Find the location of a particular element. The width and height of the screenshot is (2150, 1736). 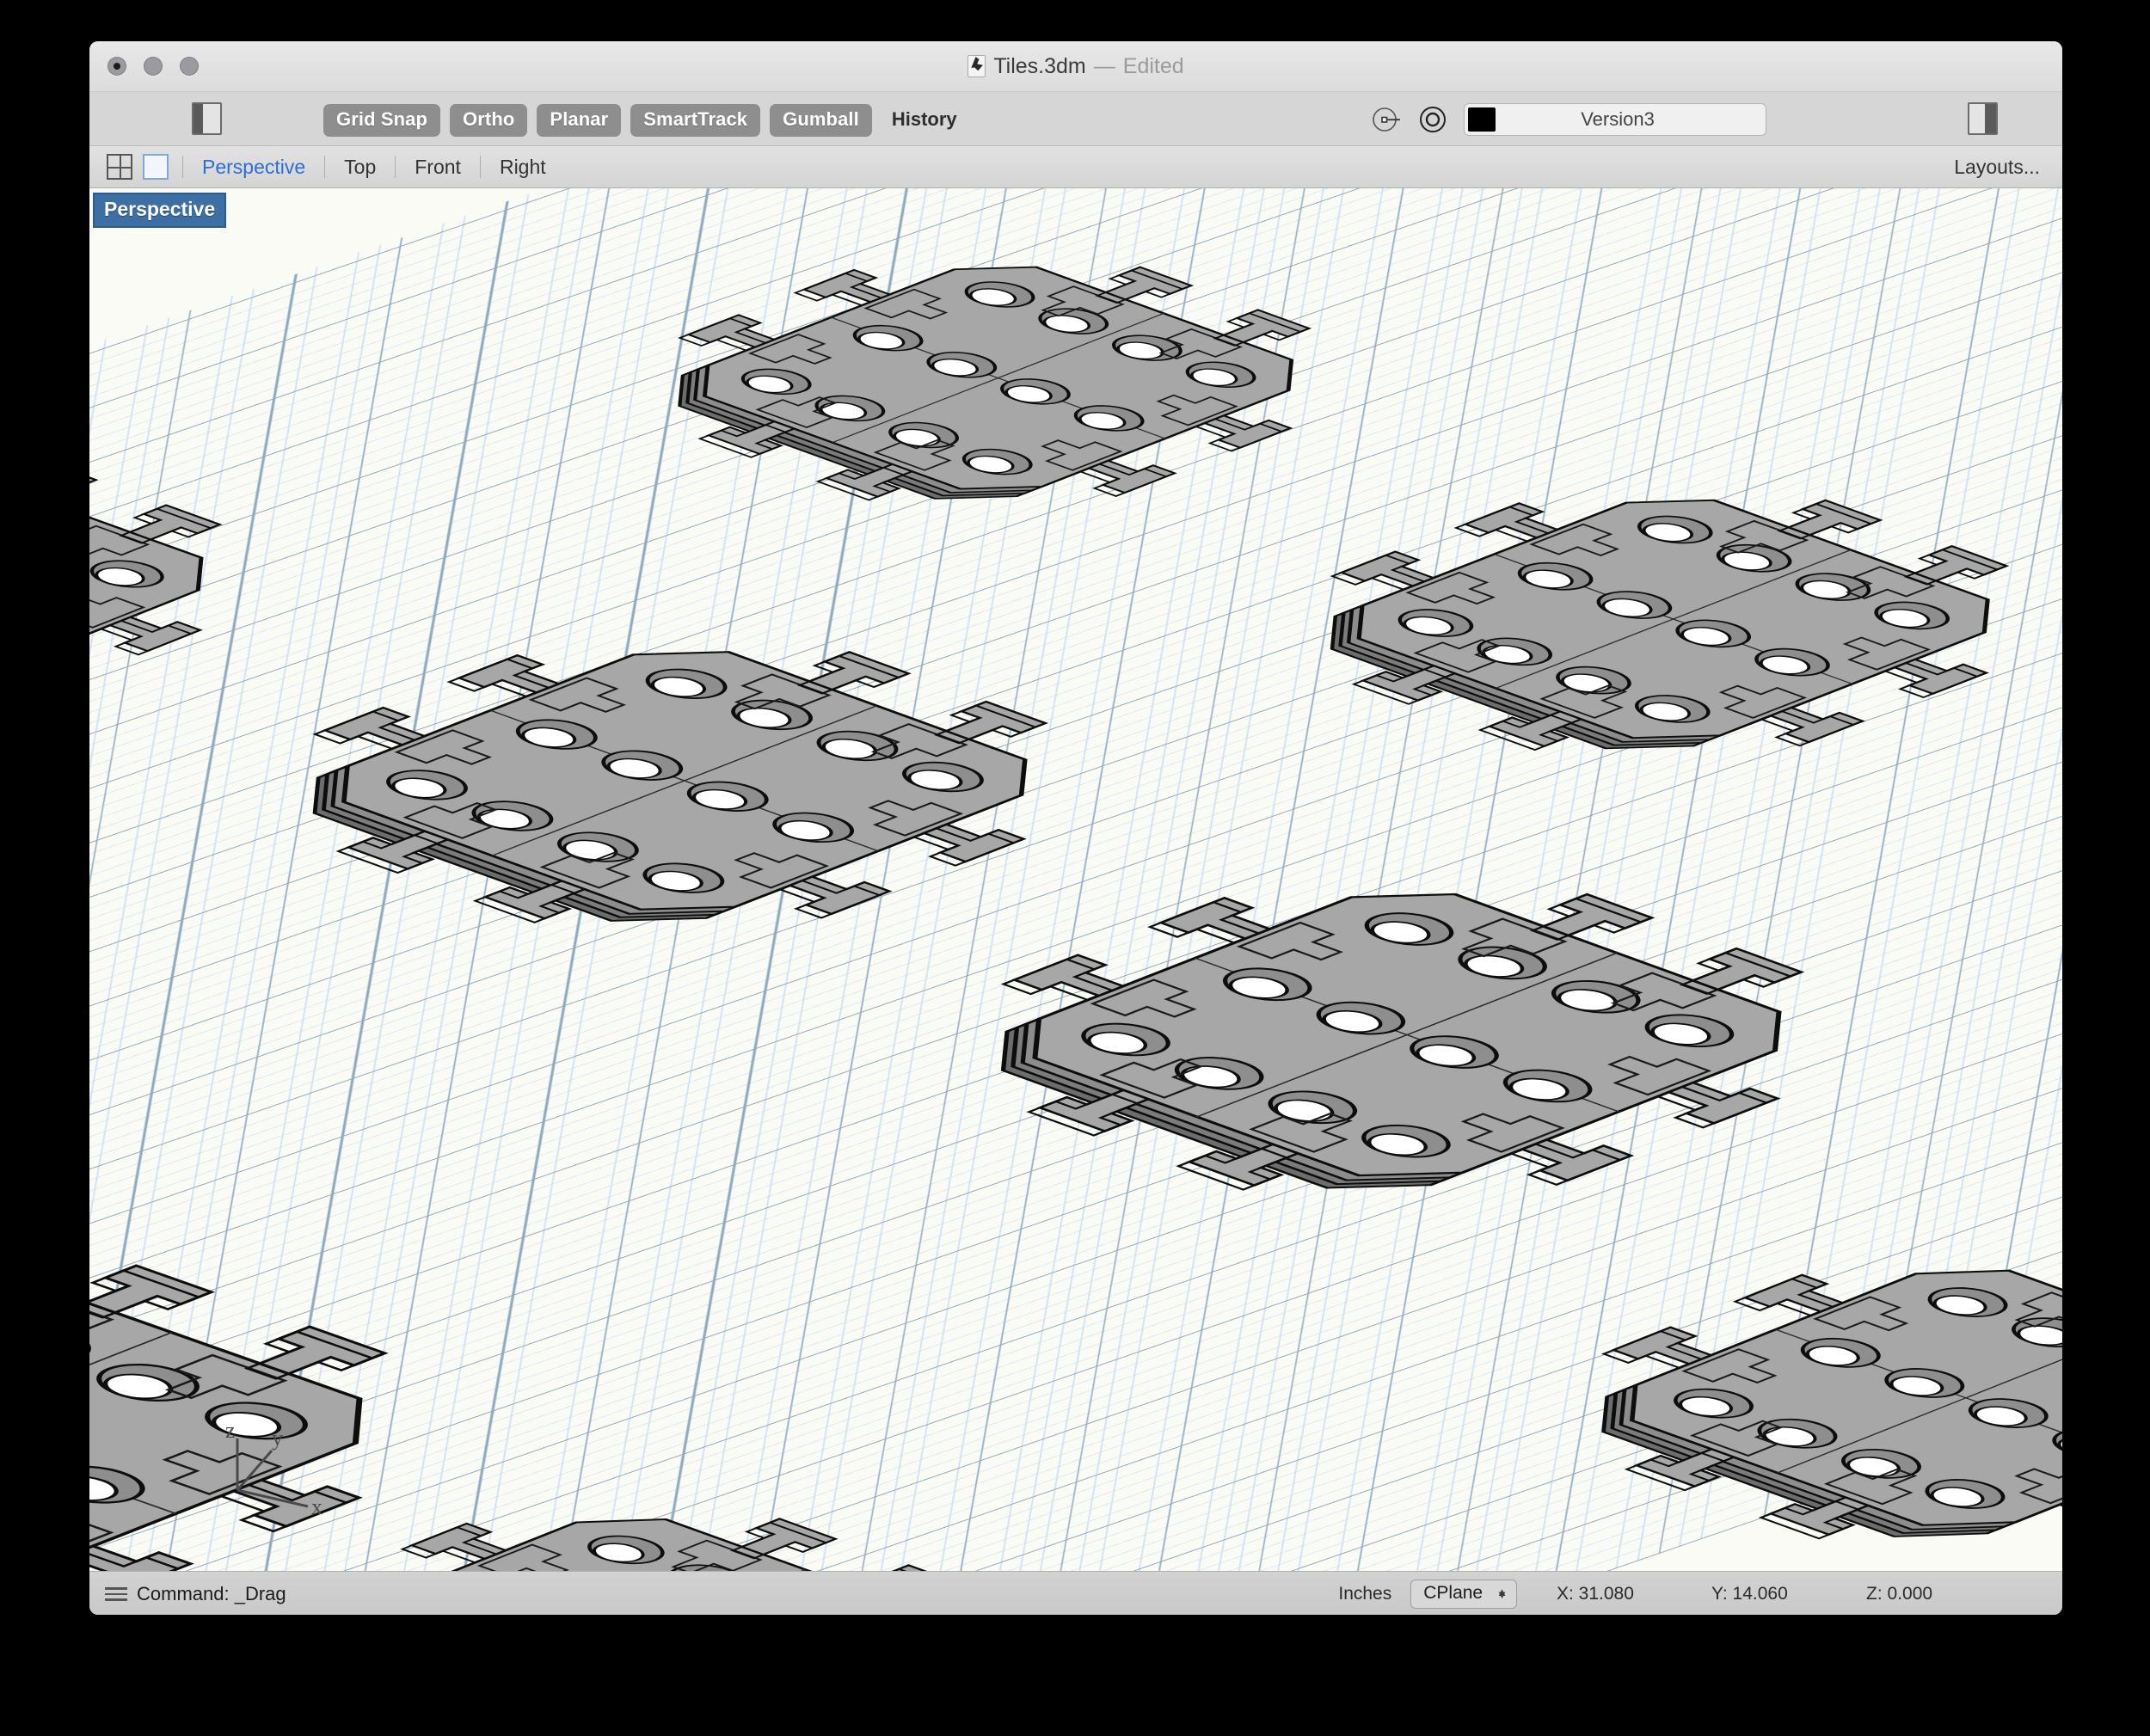

axis-label-y: y is located at coordinates (277, 1438).